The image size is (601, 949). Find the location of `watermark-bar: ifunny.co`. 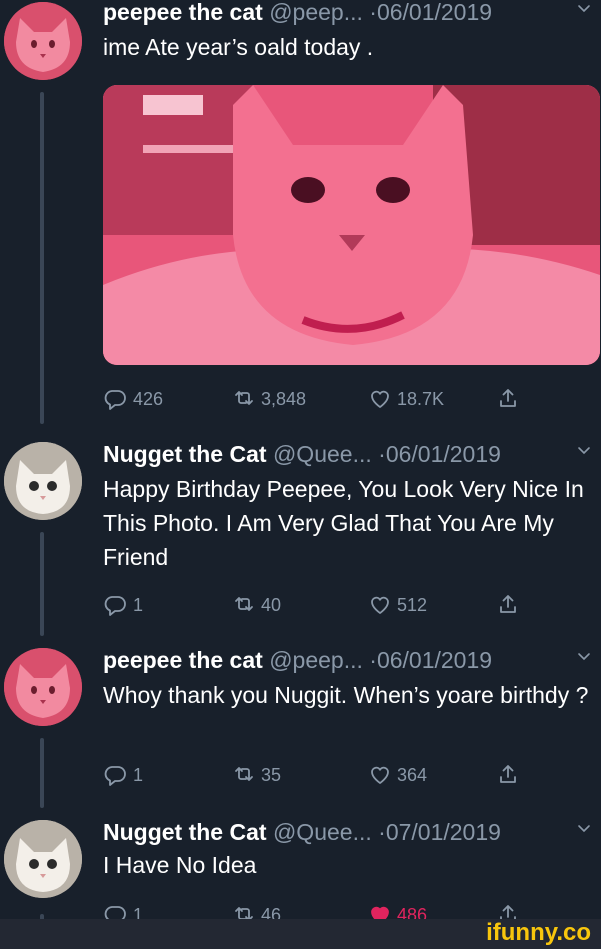

watermark-bar: ifunny.co is located at coordinates (300, 934).